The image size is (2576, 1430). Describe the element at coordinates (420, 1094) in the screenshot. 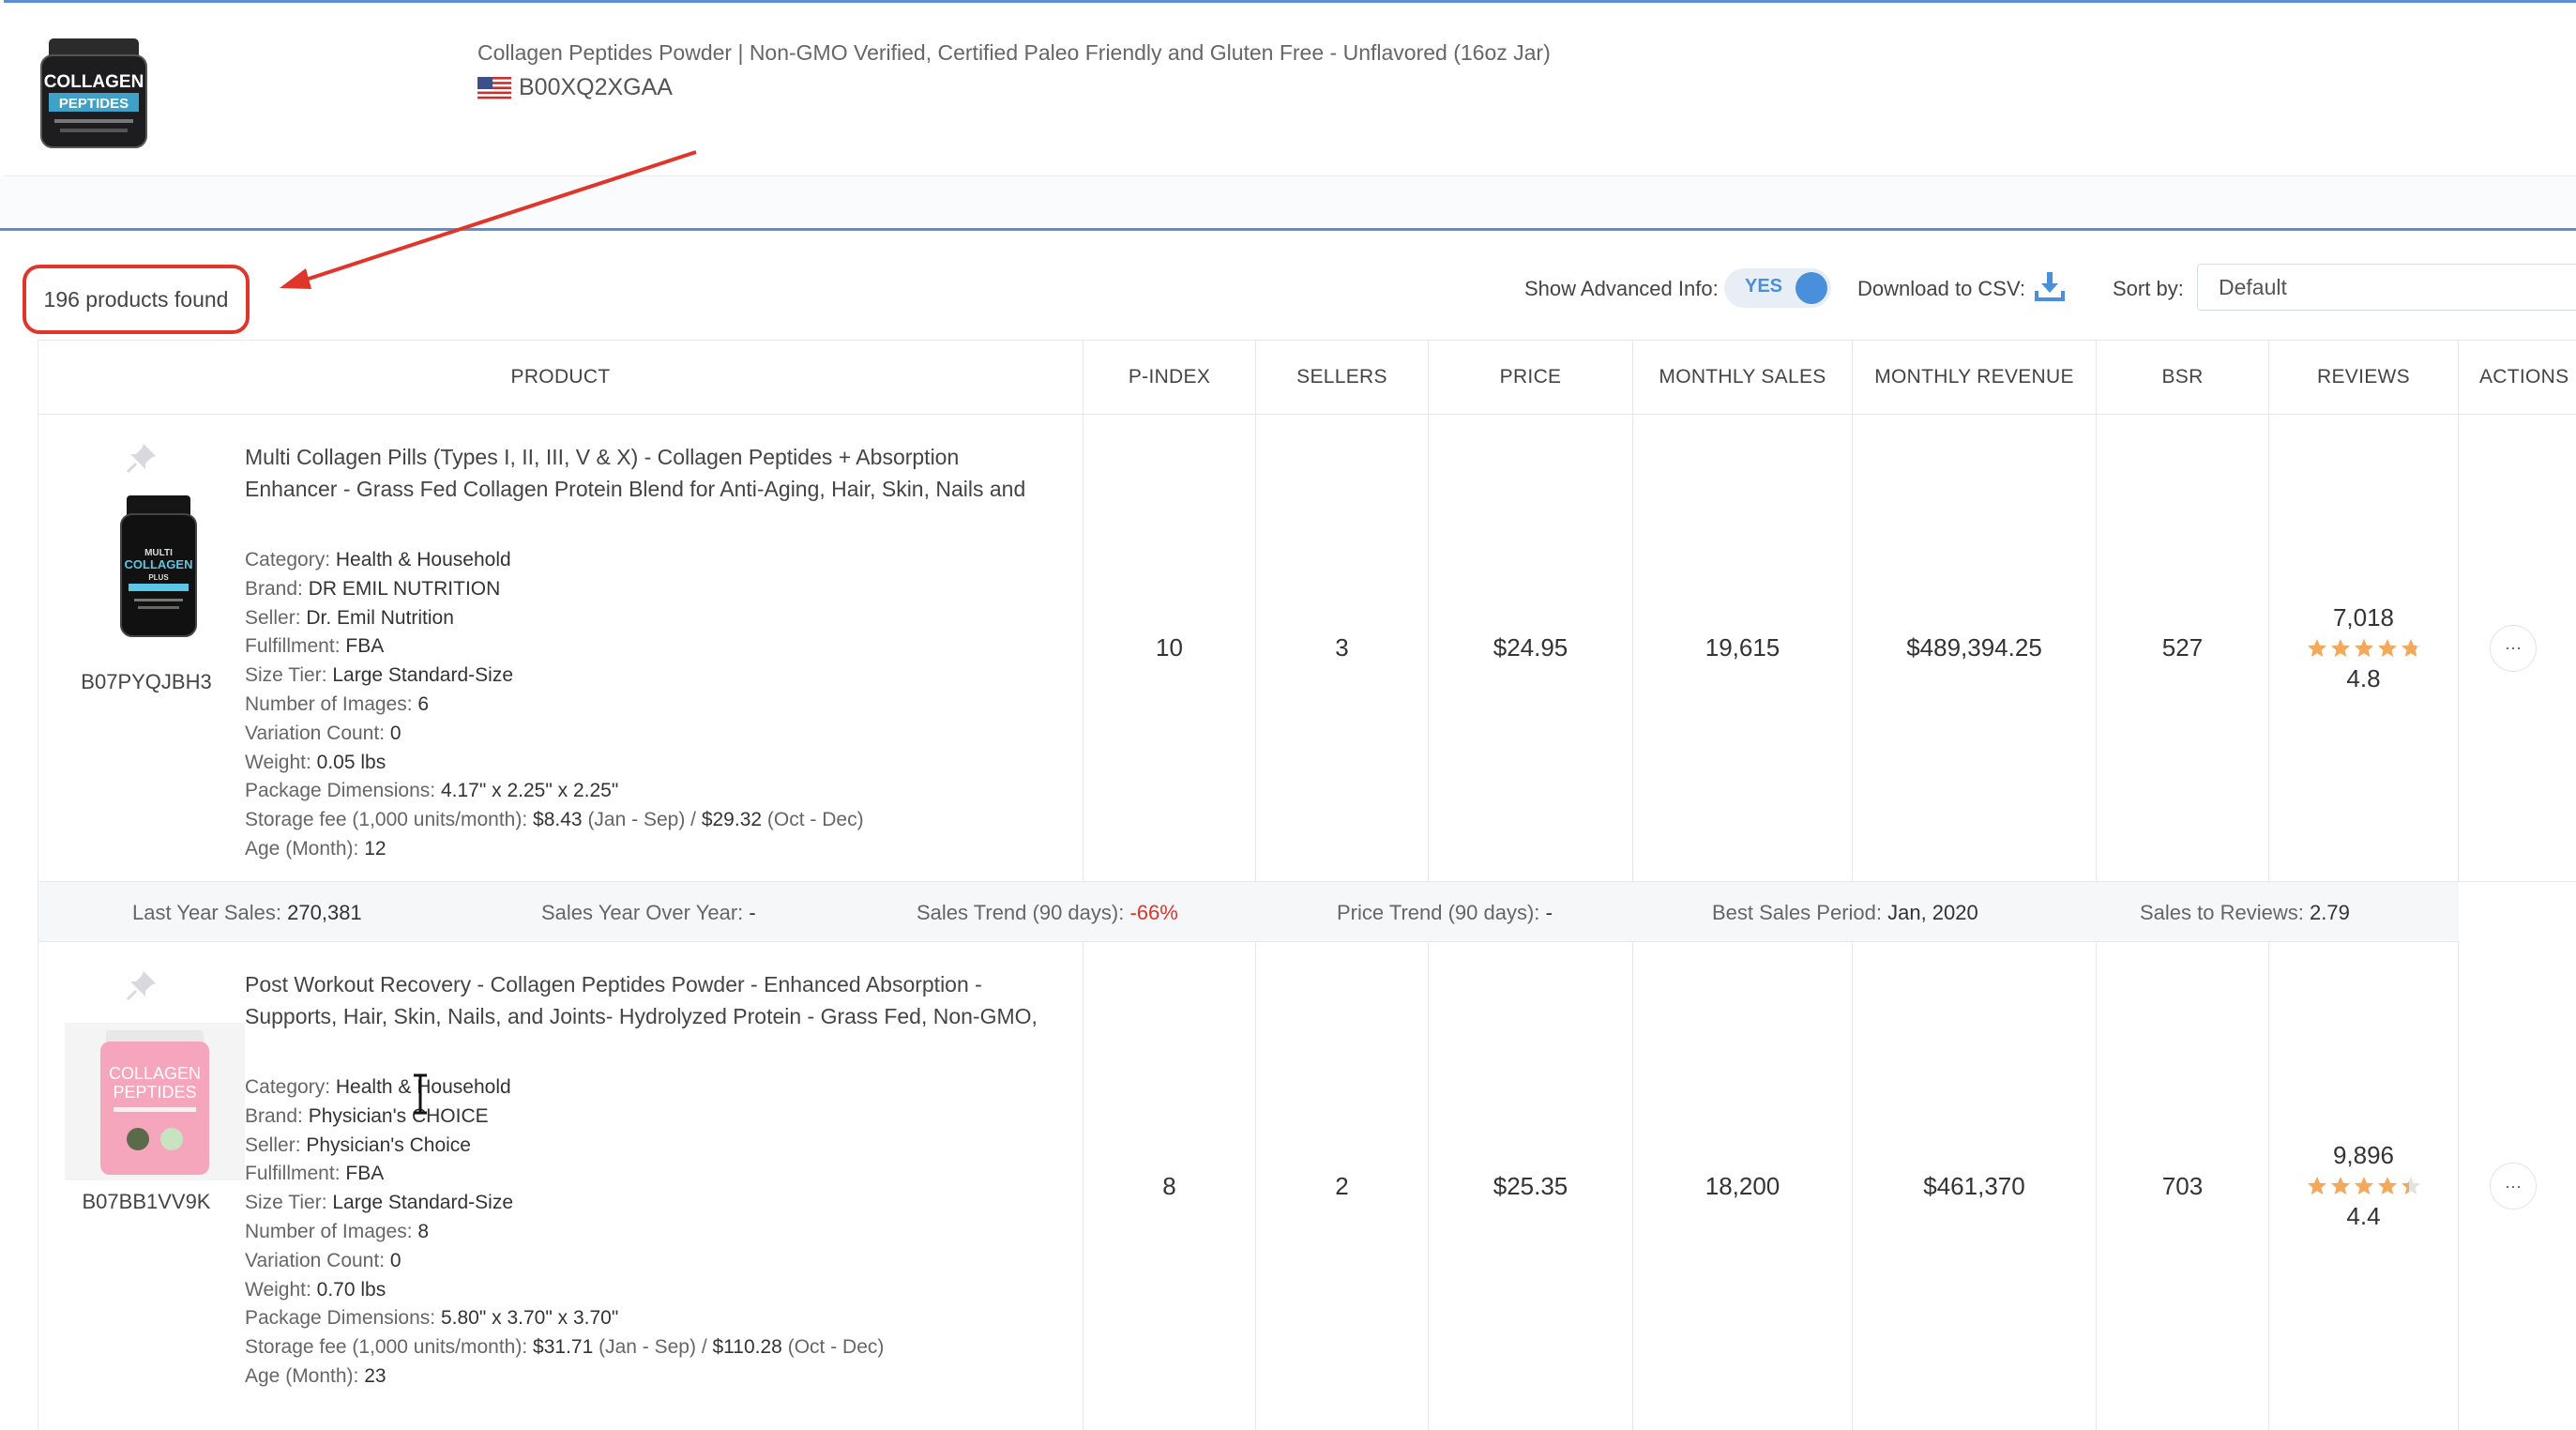

I see `text-cursor-icon` at that location.